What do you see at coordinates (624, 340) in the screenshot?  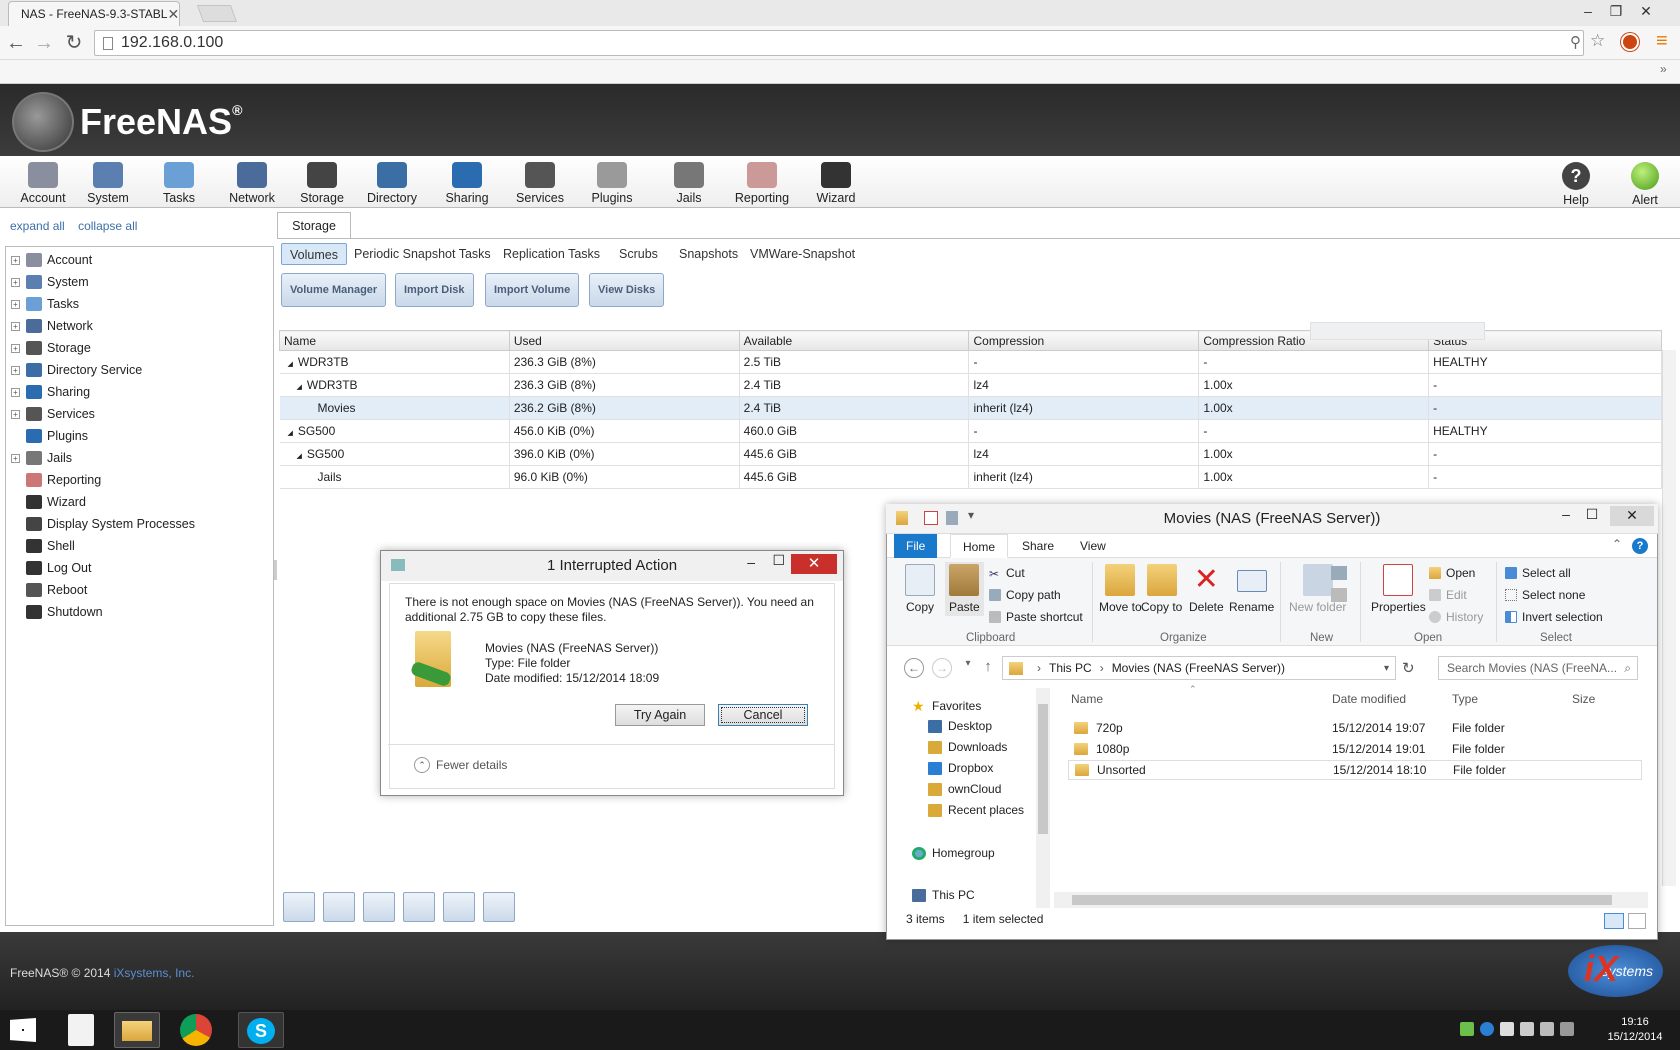 I see `col-used: Used` at bounding box center [624, 340].